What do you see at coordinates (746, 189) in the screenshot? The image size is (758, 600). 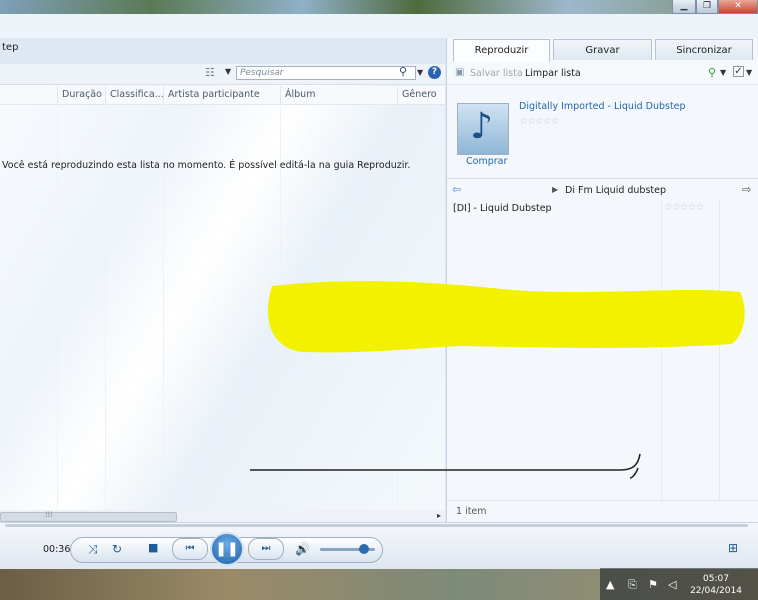 I see `next-list-arrow-icon: ⇨` at bounding box center [746, 189].